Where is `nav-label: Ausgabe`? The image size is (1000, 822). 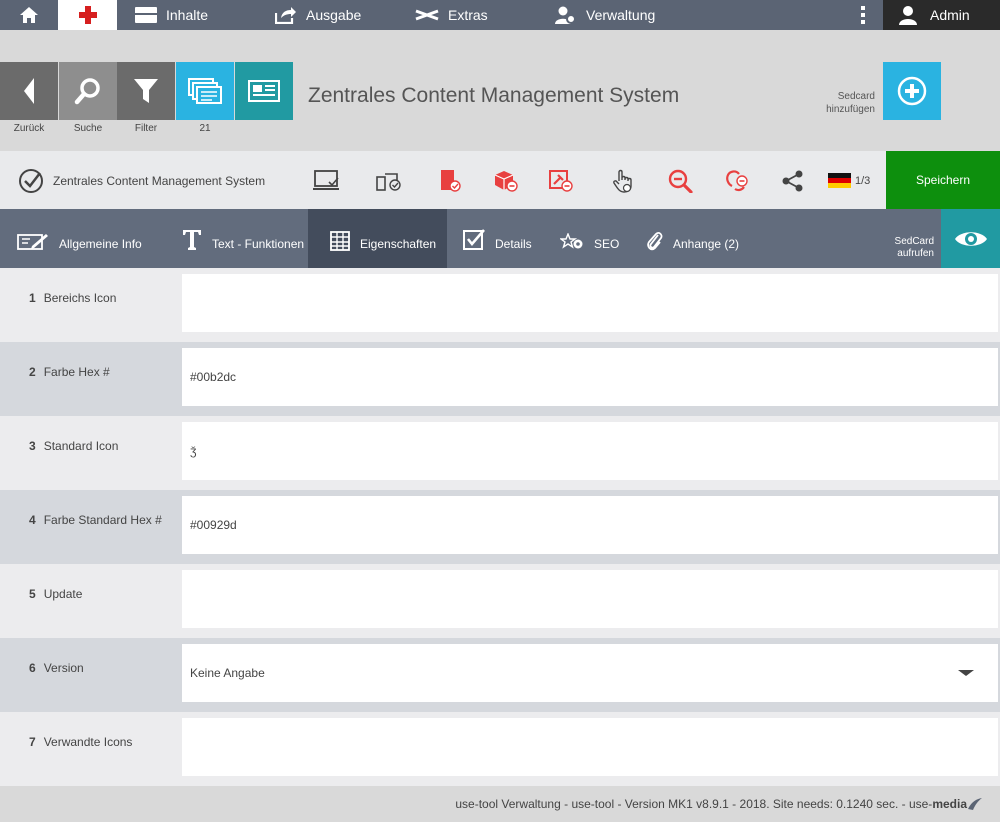 nav-label: Ausgabe is located at coordinates (334, 15).